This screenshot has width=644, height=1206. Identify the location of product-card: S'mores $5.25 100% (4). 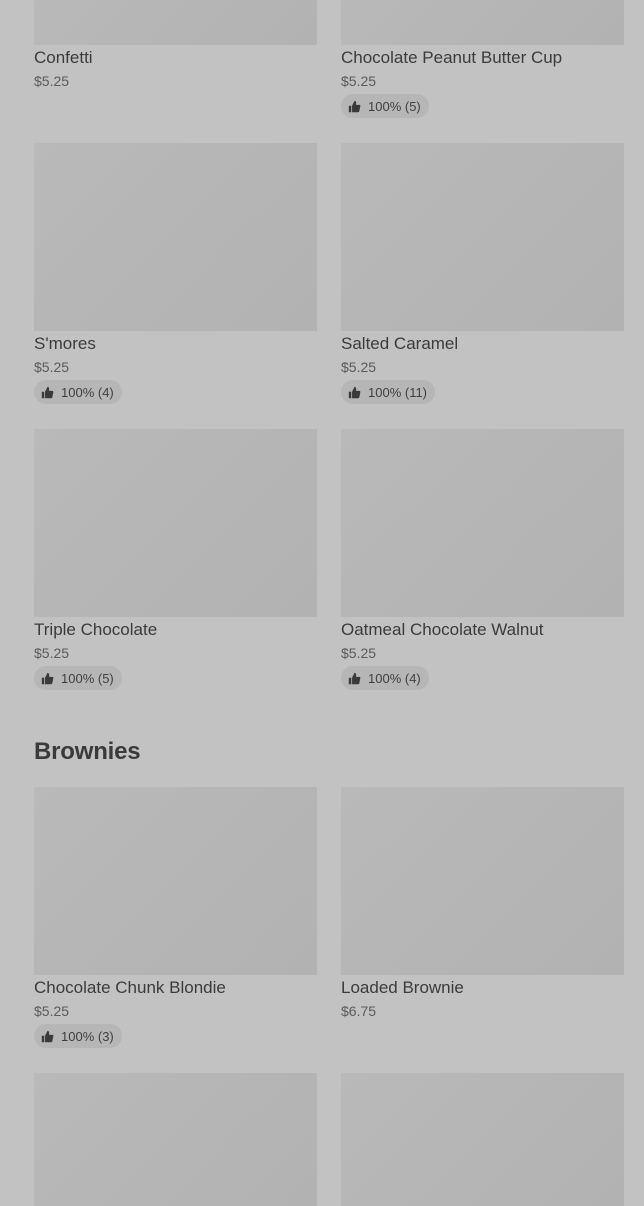
(175, 275).